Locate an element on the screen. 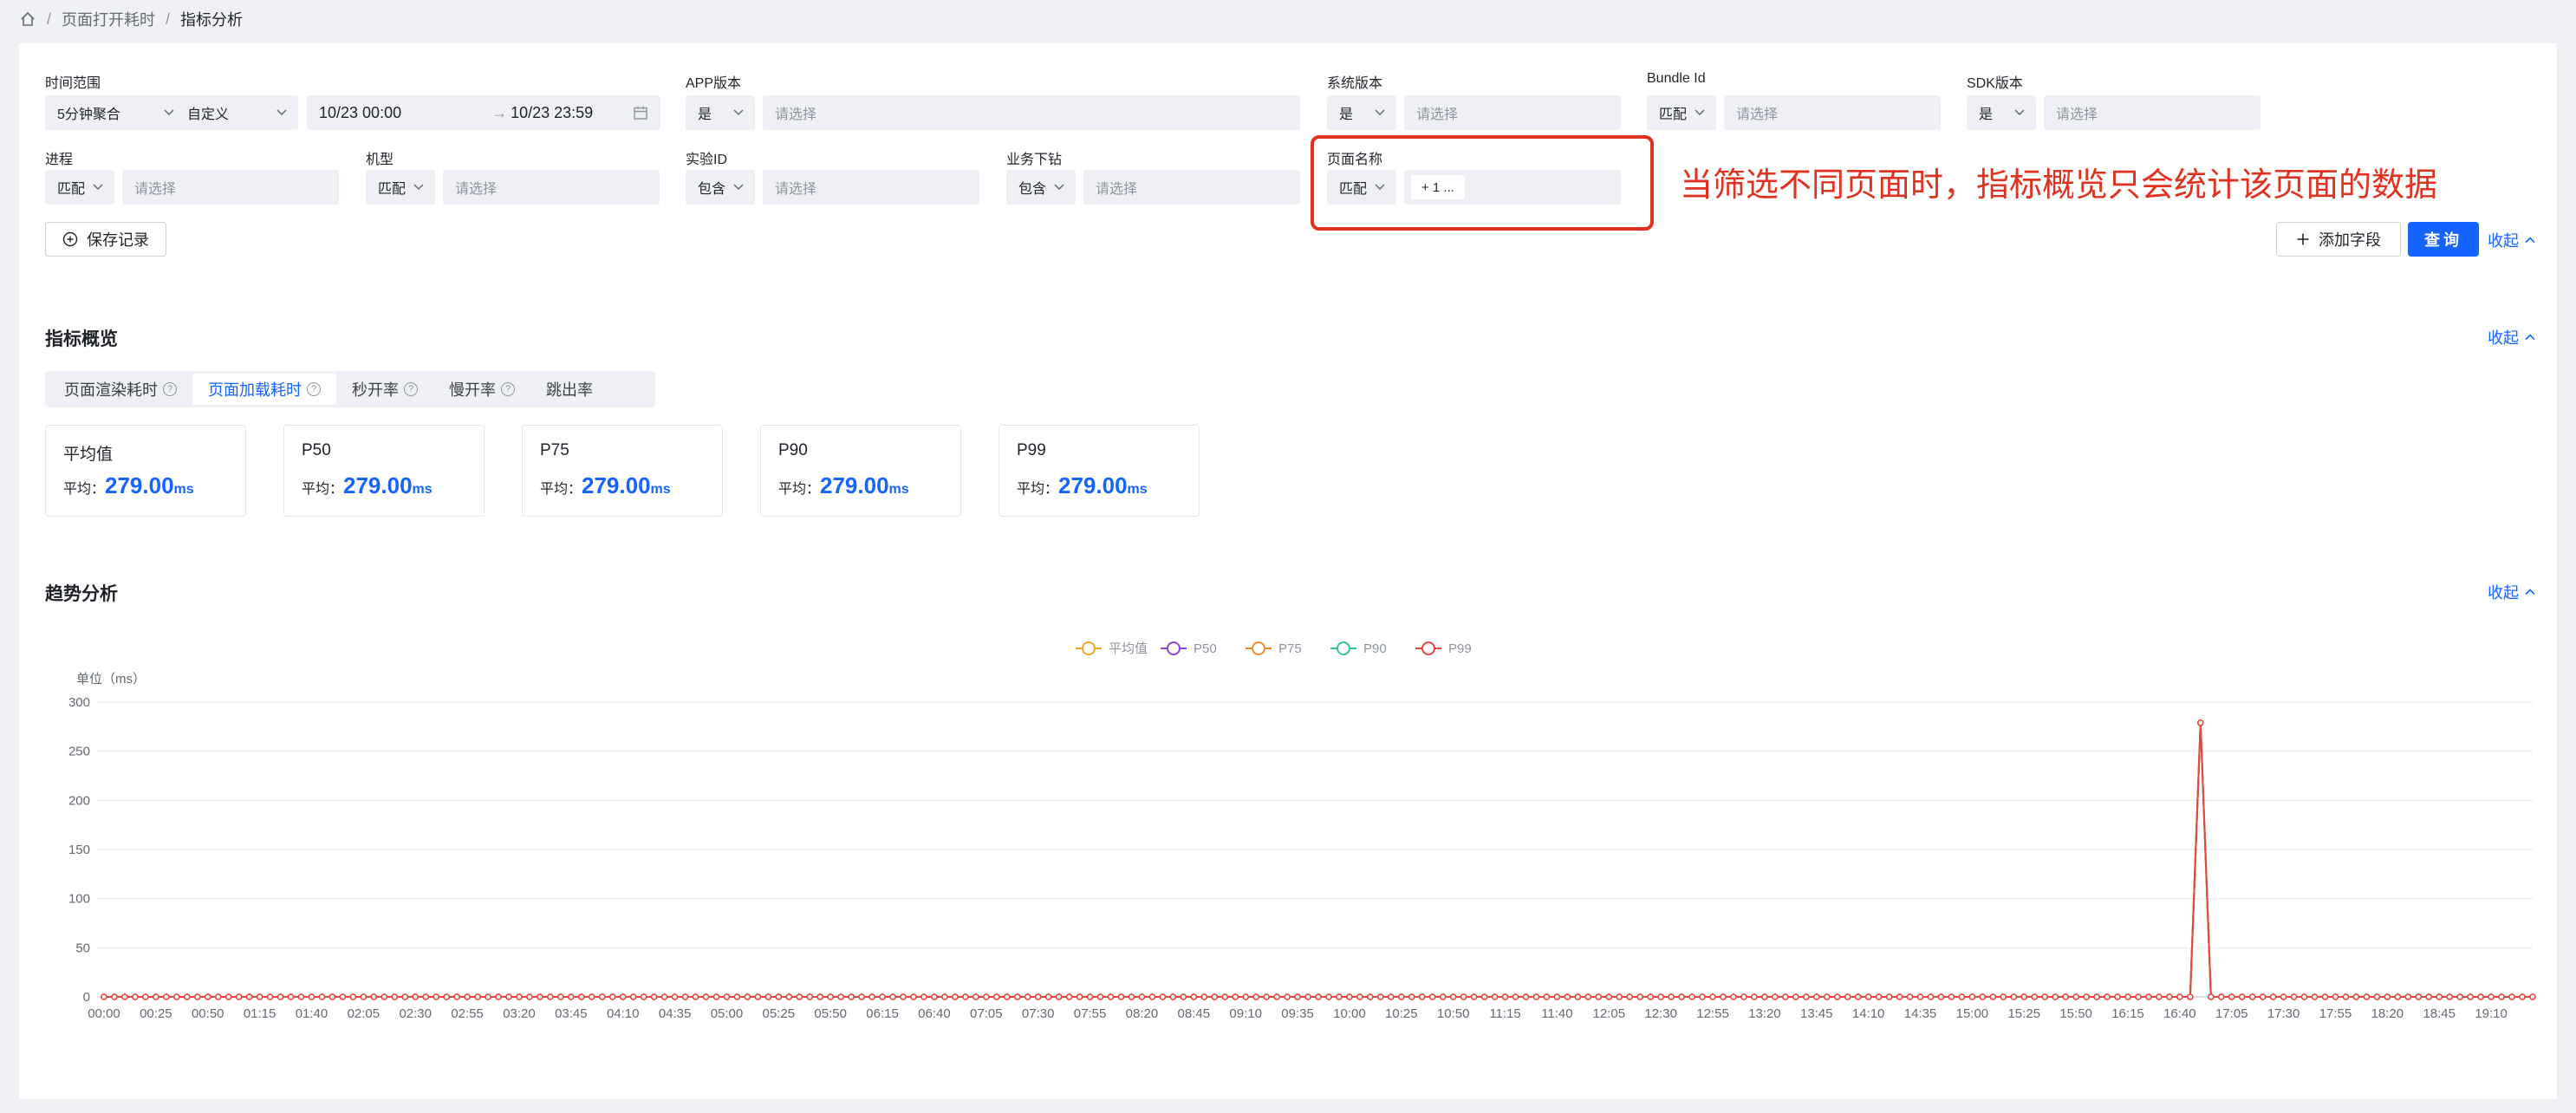  legend-item: 平均值 is located at coordinates (1112, 648).